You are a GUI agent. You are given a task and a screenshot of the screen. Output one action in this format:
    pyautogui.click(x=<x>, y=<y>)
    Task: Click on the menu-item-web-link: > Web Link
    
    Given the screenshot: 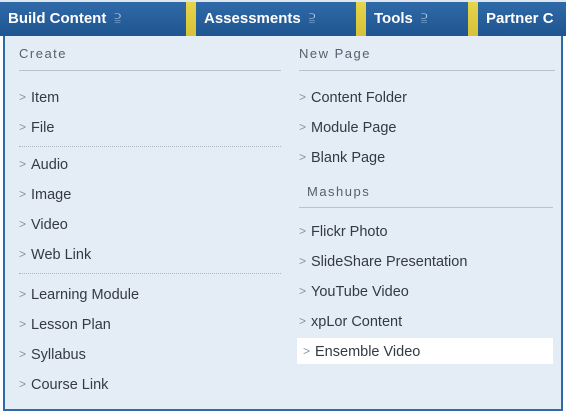 What is the action you would take?
    pyautogui.click(x=55, y=254)
    